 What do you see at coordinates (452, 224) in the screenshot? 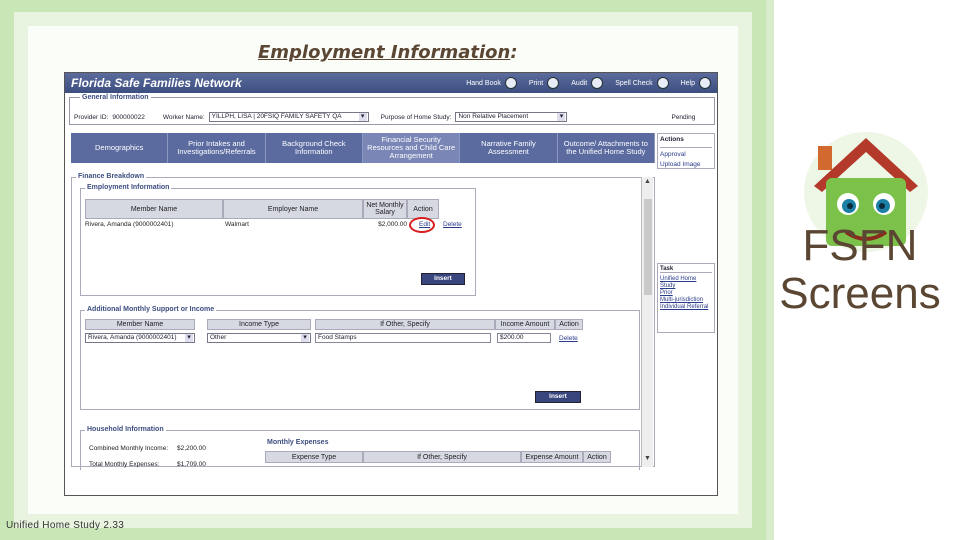
I see `emp-delete-link: Delete` at bounding box center [452, 224].